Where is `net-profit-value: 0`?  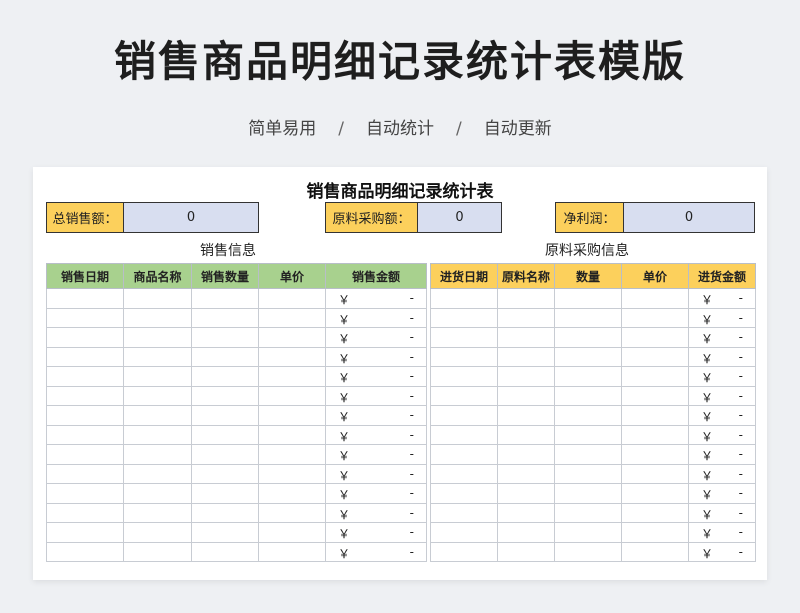
net-profit-value: 0 is located at coordinates (689, 217).